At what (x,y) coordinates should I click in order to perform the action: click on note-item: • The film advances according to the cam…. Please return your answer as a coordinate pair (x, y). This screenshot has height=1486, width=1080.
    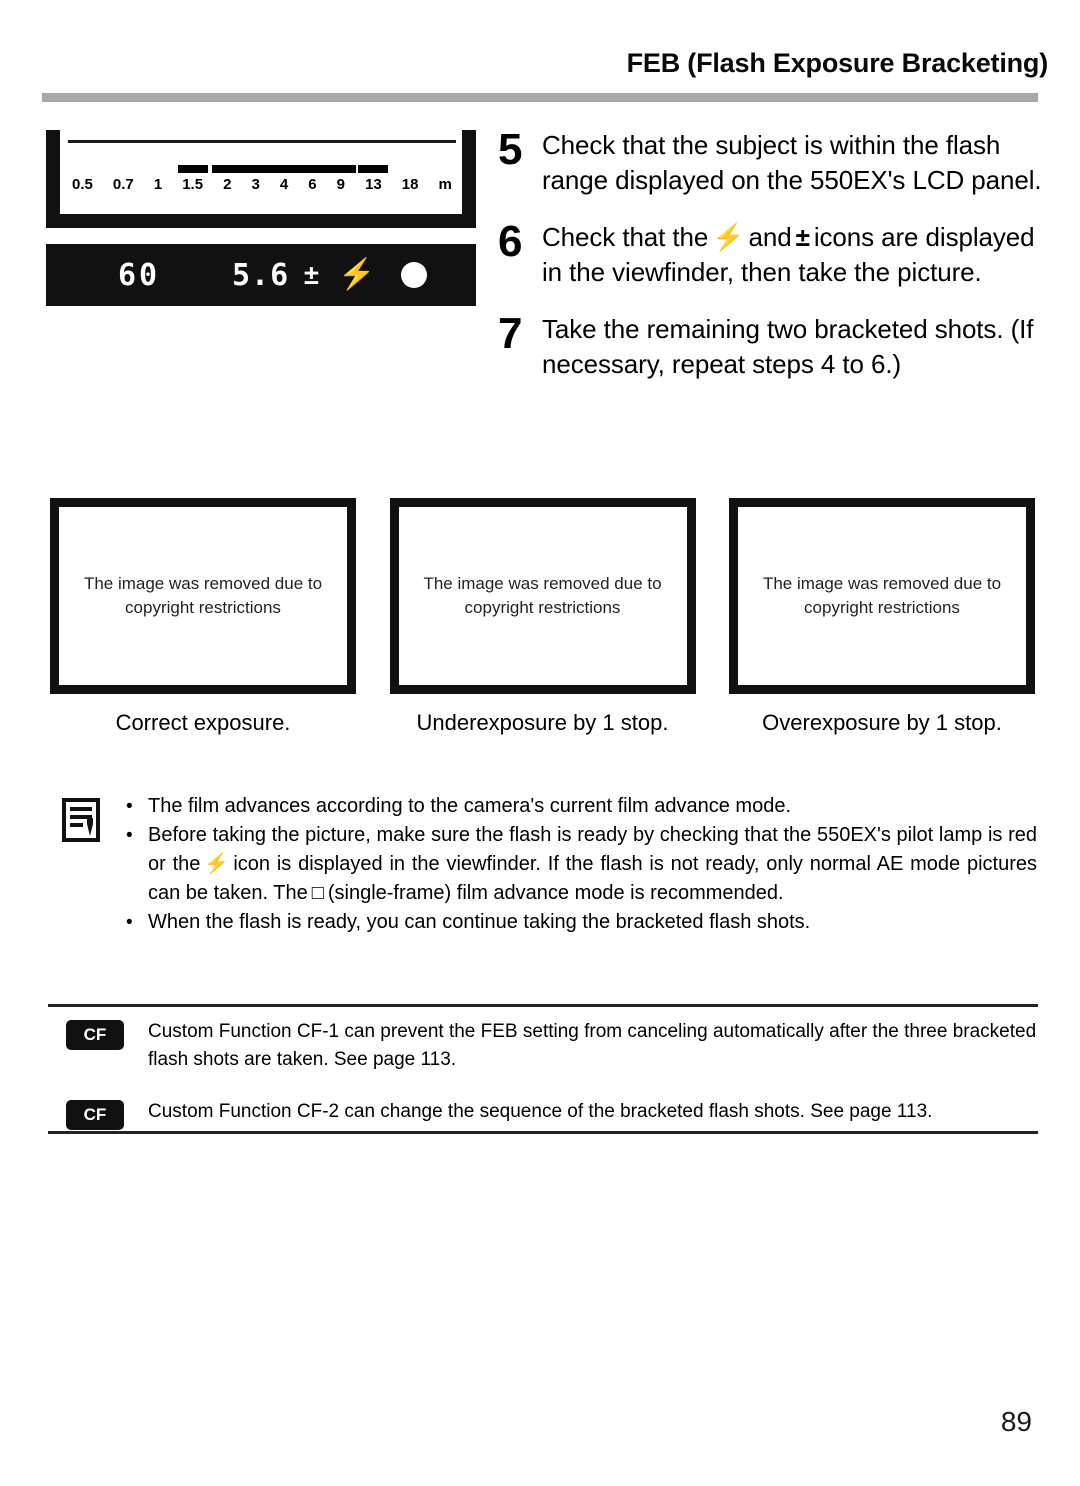
    Looking at the image, I should click on (581, 806).